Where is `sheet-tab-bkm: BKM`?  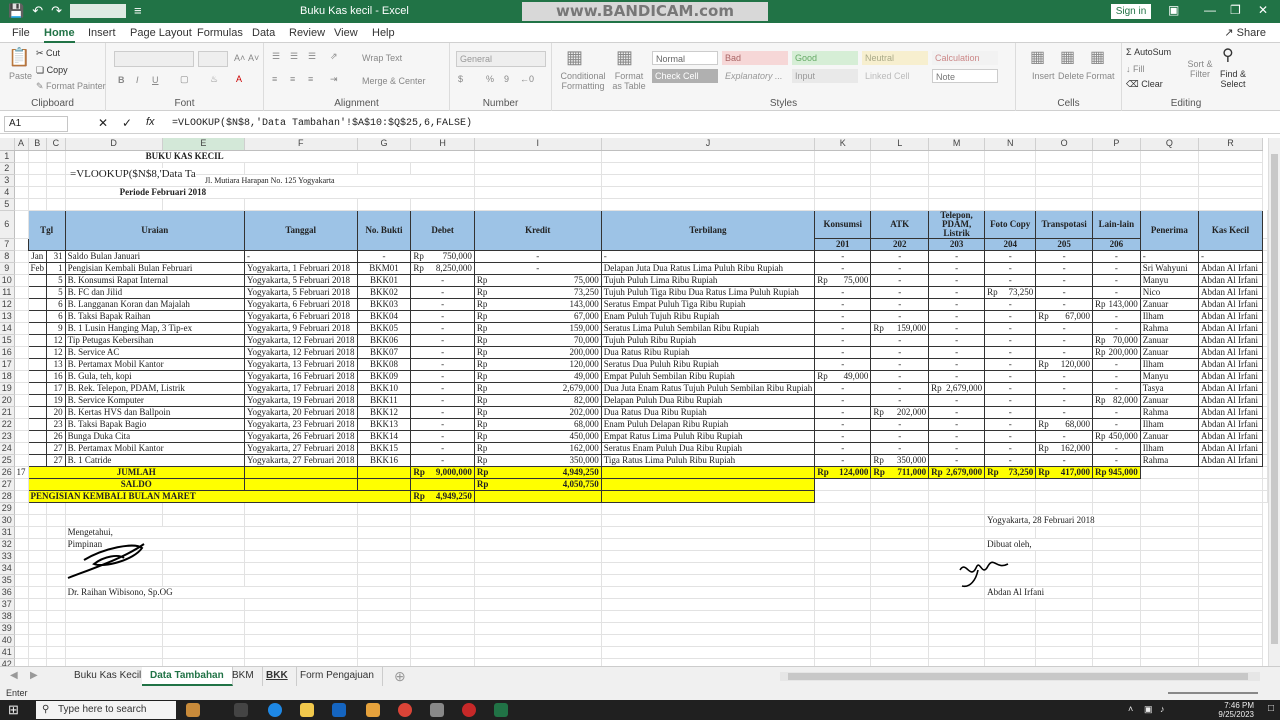 sheet-tab-bkm: BKM is located at coordinates (243, 676).